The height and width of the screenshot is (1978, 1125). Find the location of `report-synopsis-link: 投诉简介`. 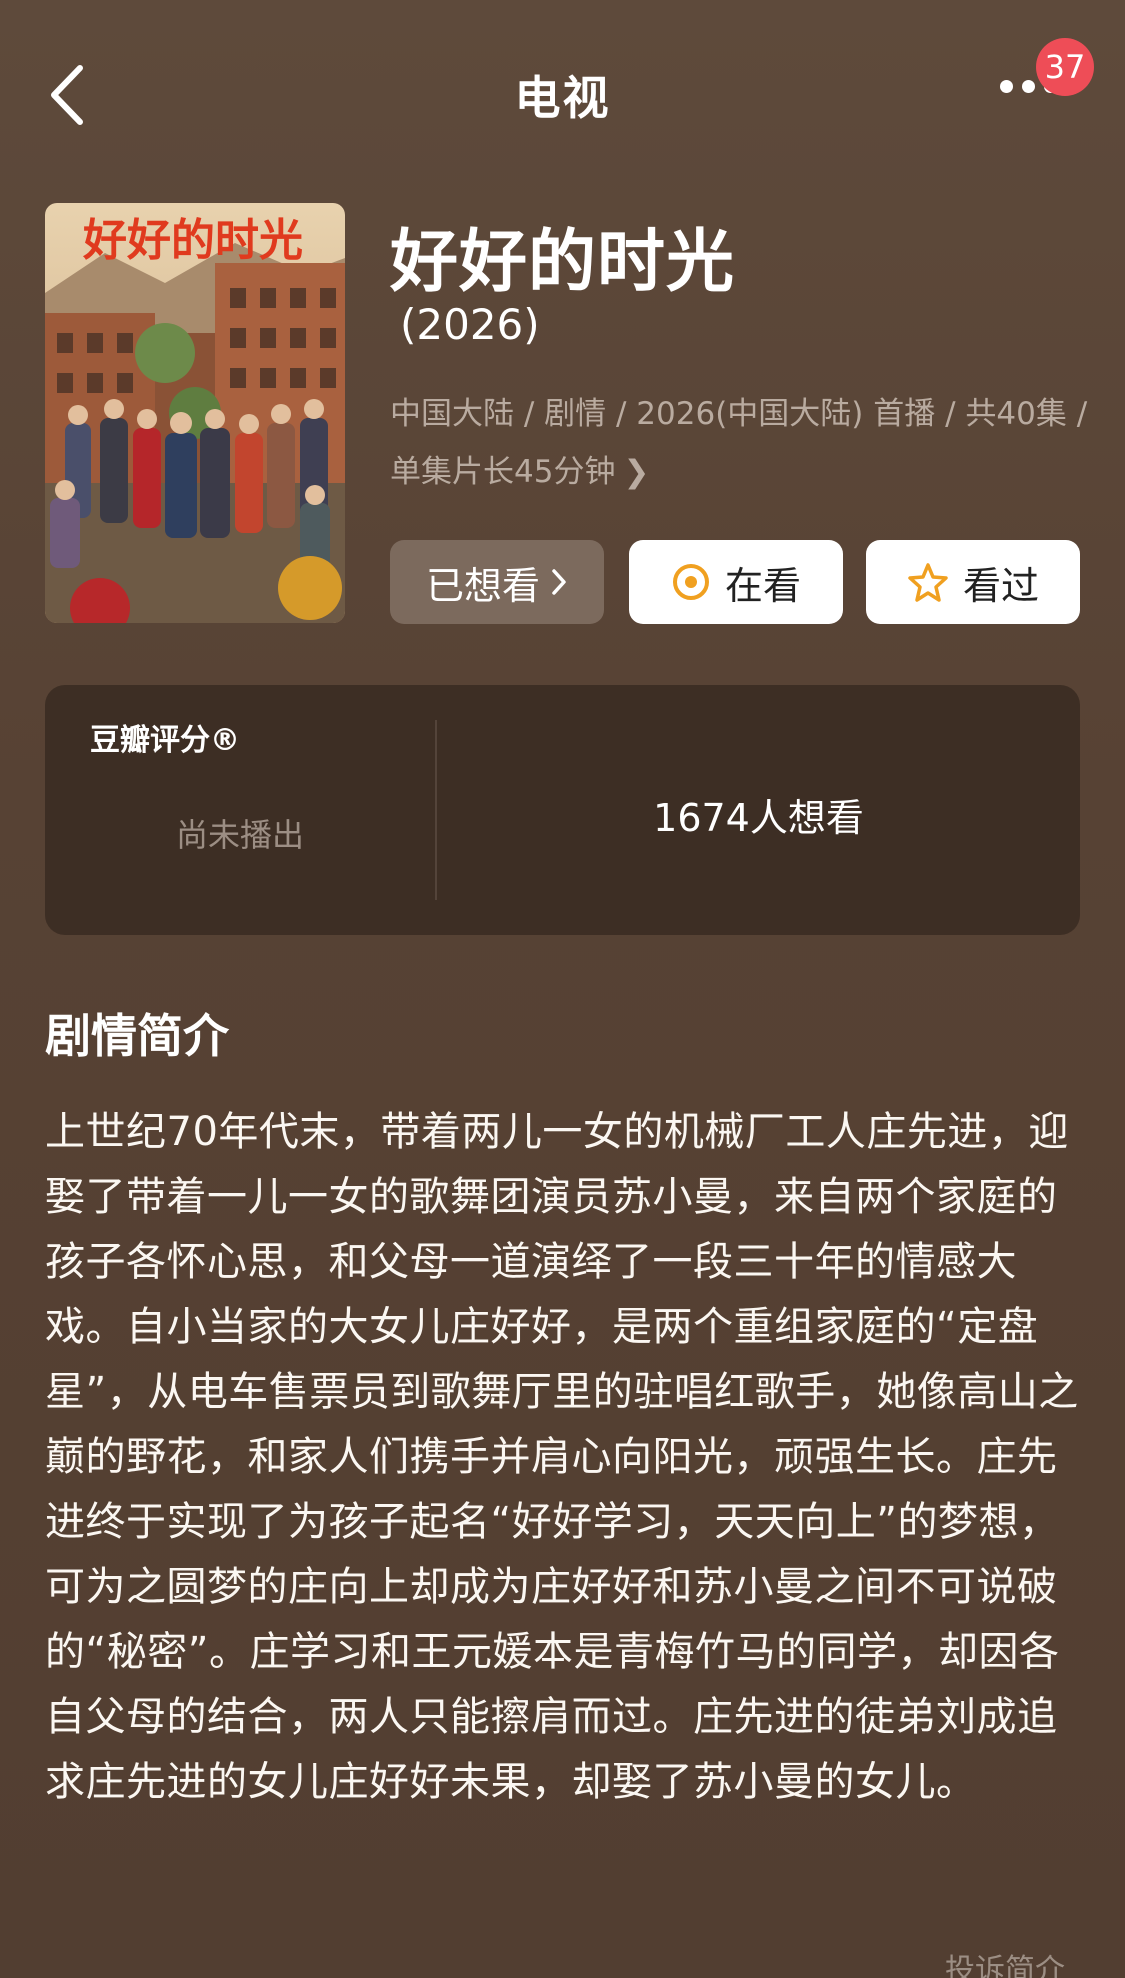

report-synopsis-link: 投诉简介 is located at coordinates (1005, 1961).